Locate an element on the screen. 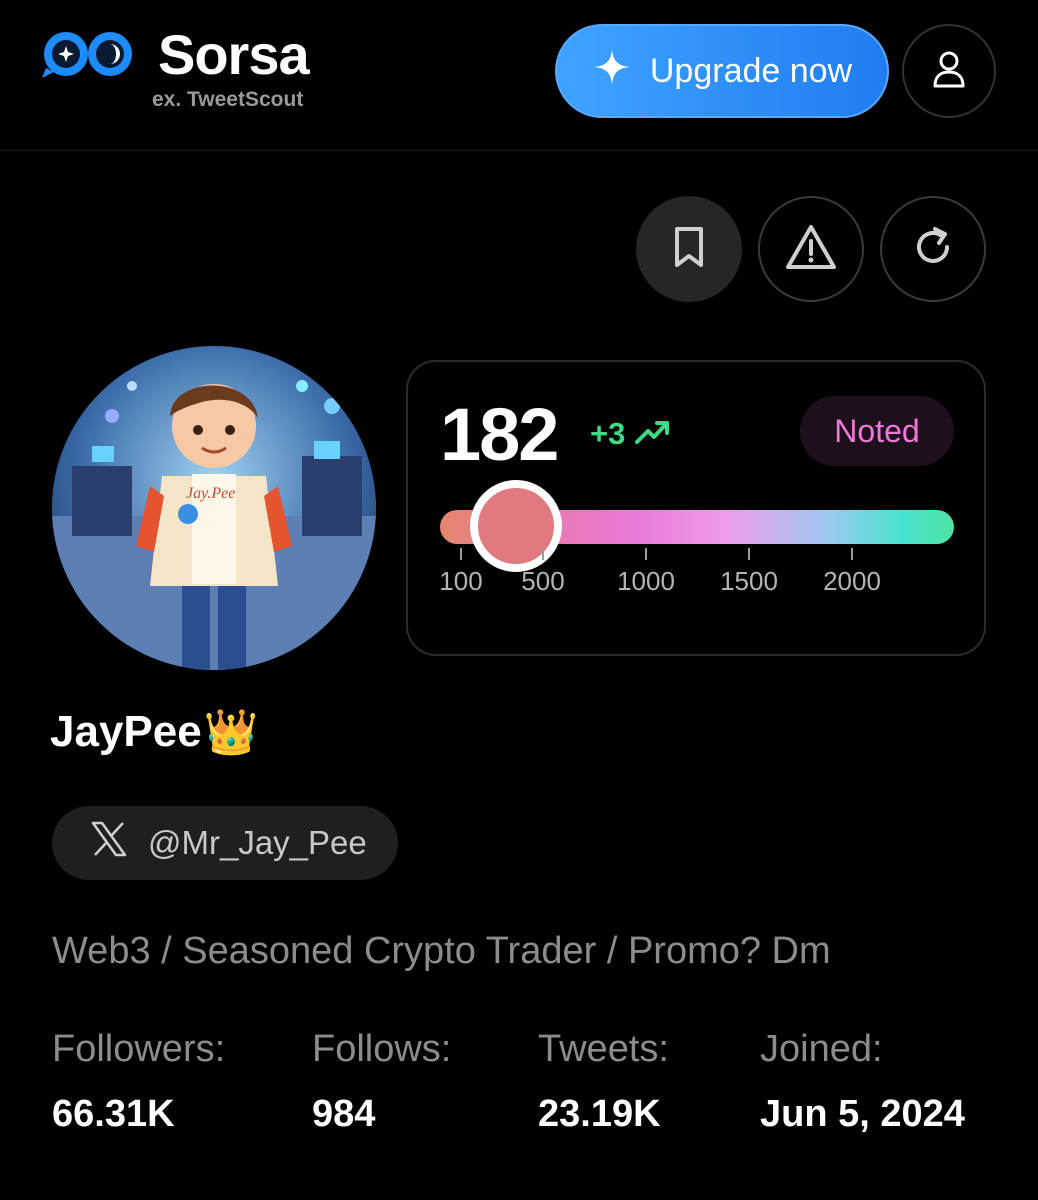 This screenshot has width=1038, height=1200. x-logo-icon is located at coordinates (109, 843).